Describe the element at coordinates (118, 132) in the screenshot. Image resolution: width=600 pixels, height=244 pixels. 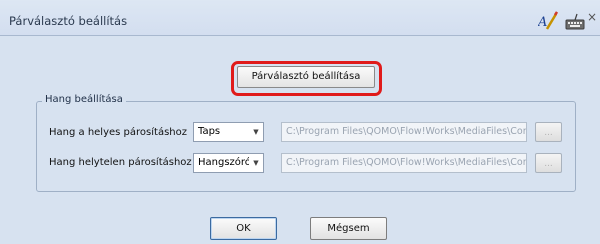
I see `correct-sound-label: Hang a helyes párosításhoz` at that location.